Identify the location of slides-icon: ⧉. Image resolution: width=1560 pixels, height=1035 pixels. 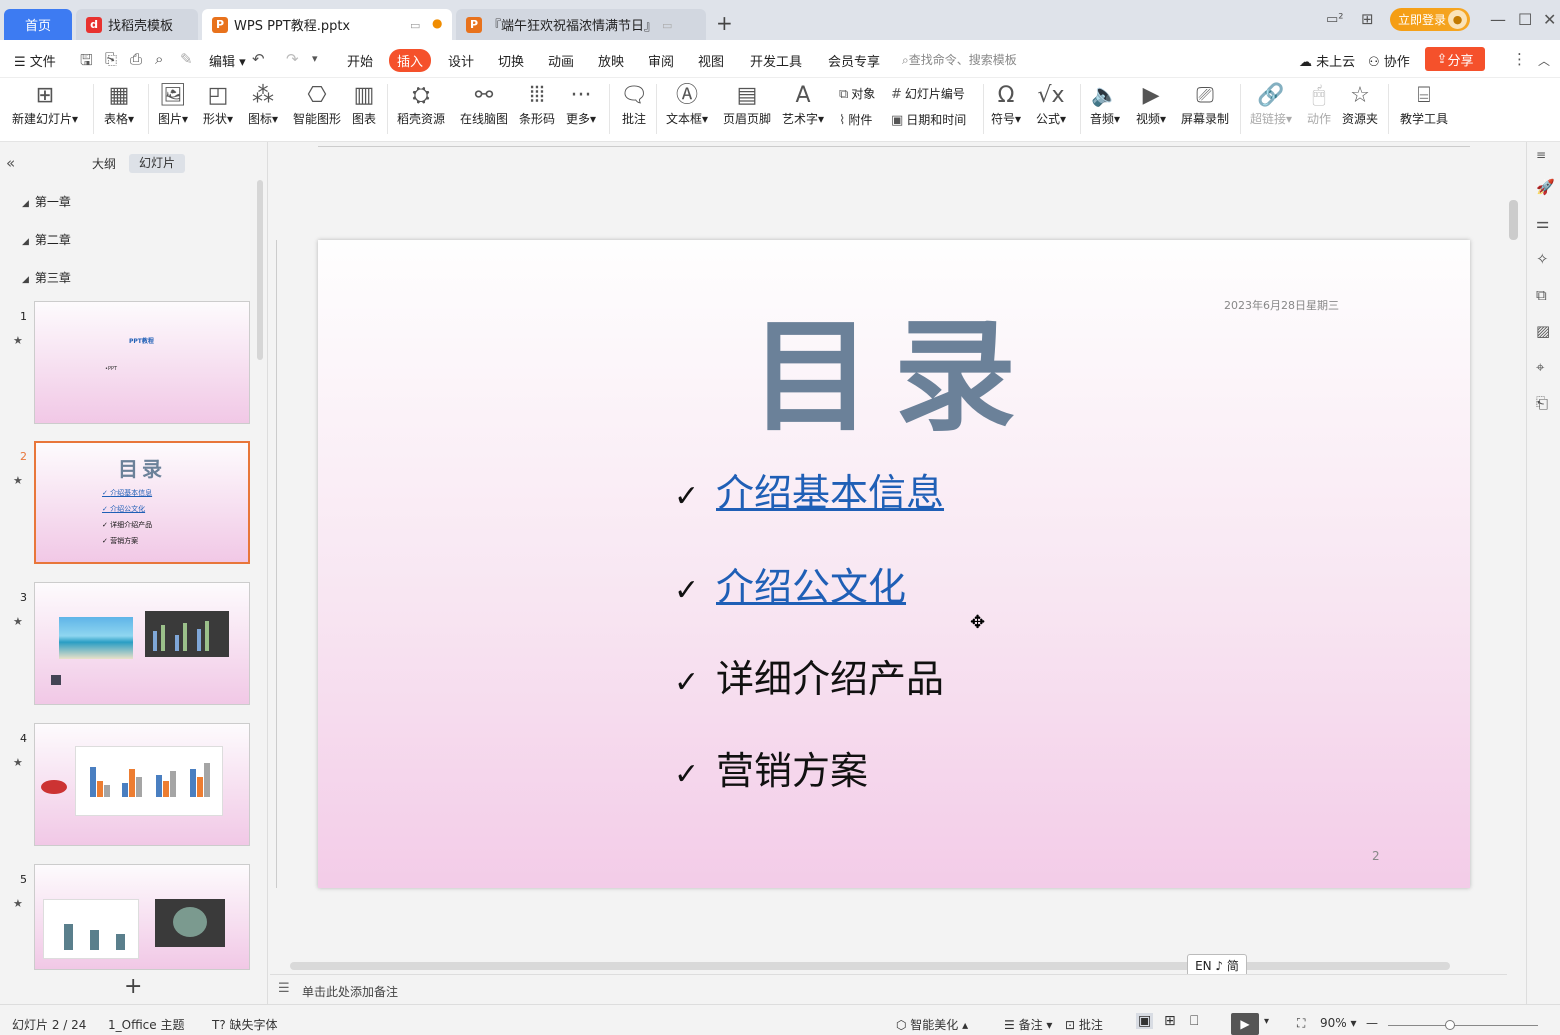
(1541, 295).